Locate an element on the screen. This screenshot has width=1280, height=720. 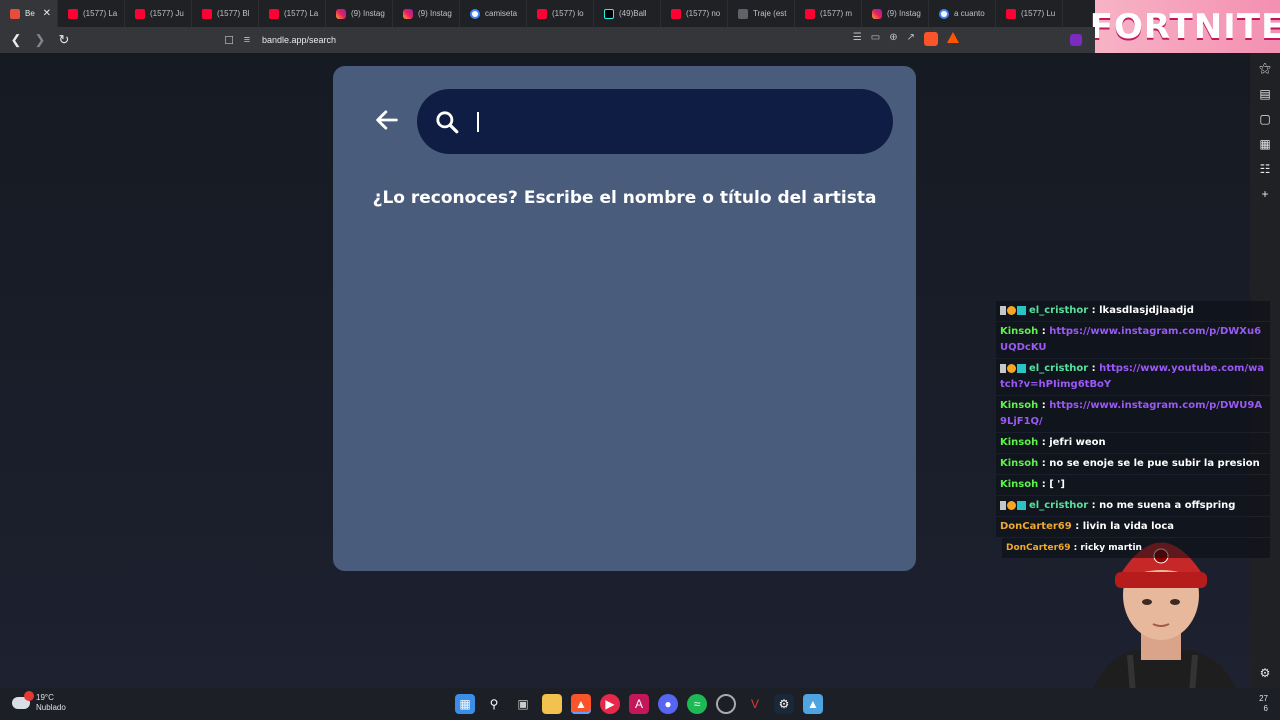
tab-title: Be is located at coordinates (30, 13).